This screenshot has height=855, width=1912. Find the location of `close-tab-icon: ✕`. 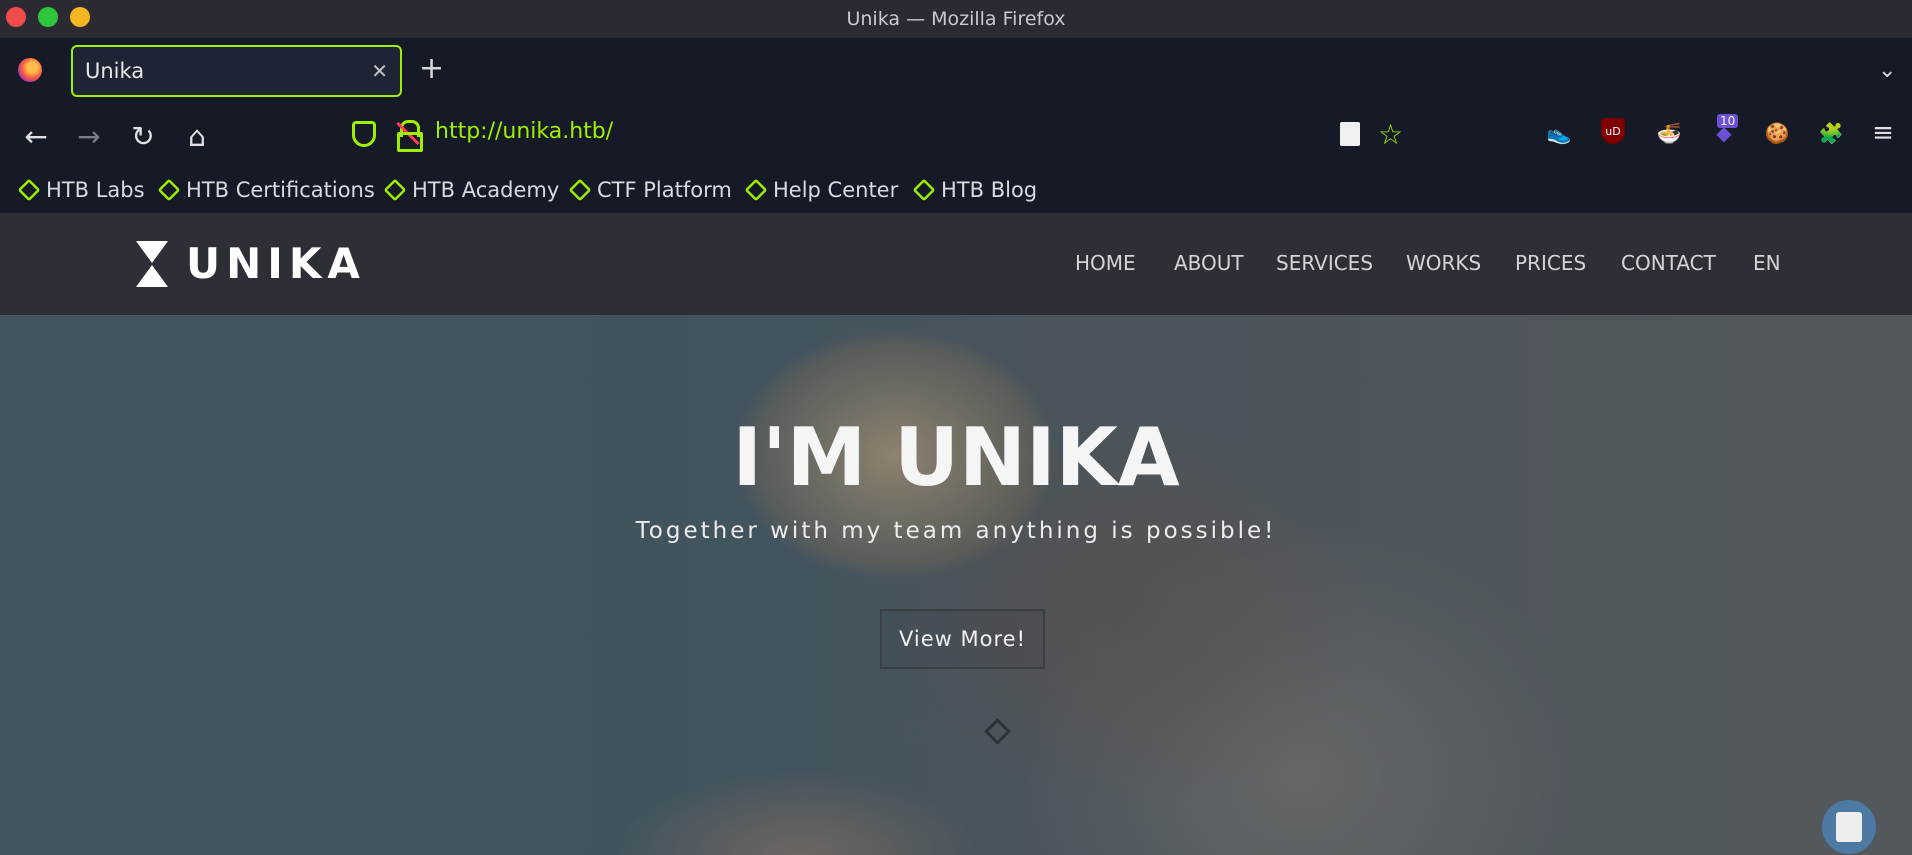

close-tab-icon: ✕ is located at coordinates (379, 71).